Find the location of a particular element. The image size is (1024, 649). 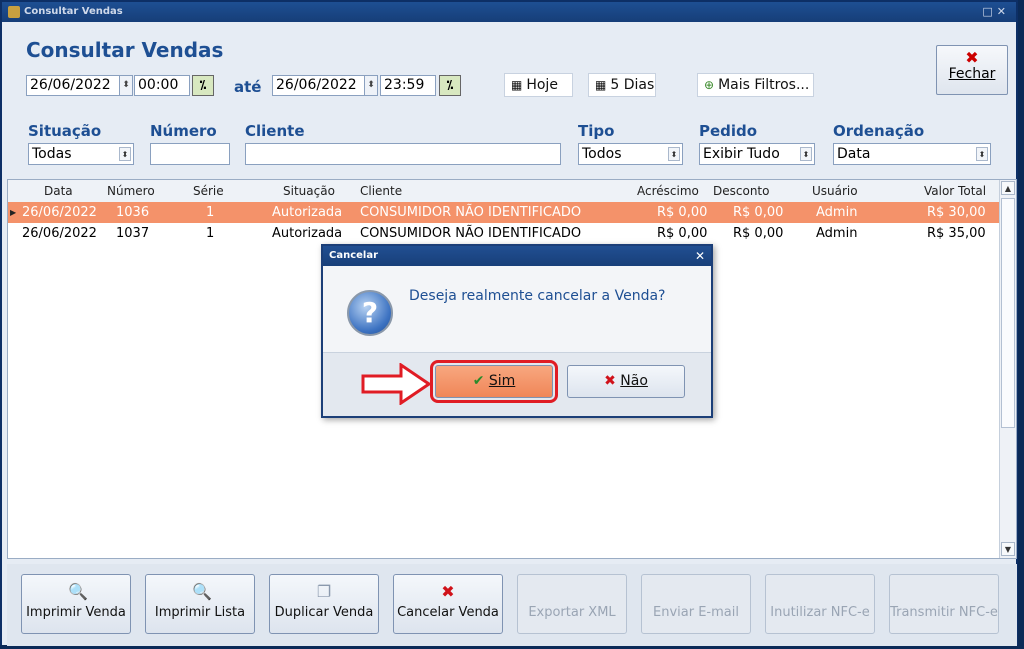

time-to-input: 23:59 is located at coordinates (408, 85).